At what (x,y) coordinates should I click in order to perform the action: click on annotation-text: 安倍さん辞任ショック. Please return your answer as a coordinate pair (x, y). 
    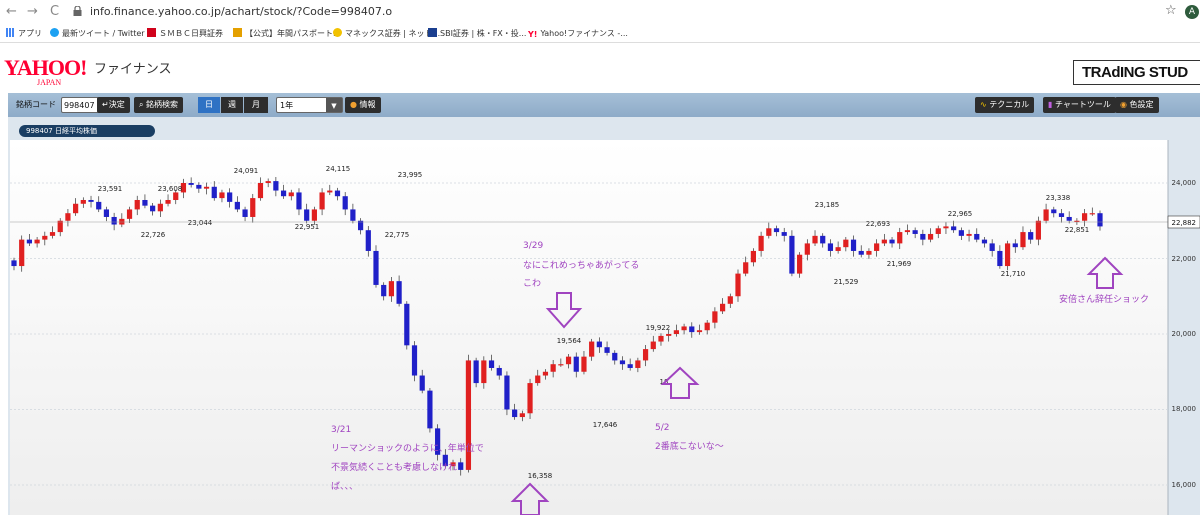
    Looking at the image, I should click on (1104, 299).